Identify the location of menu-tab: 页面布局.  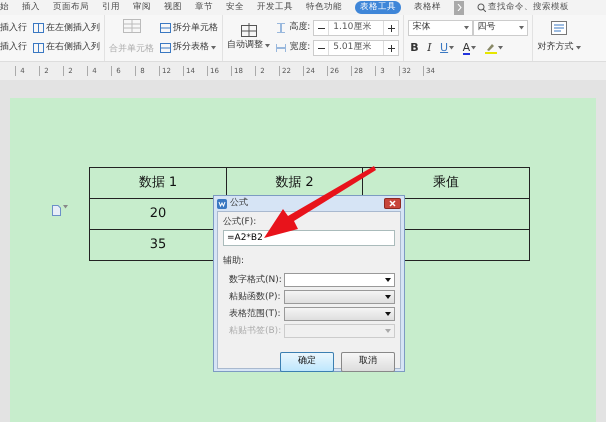
(71, 7).